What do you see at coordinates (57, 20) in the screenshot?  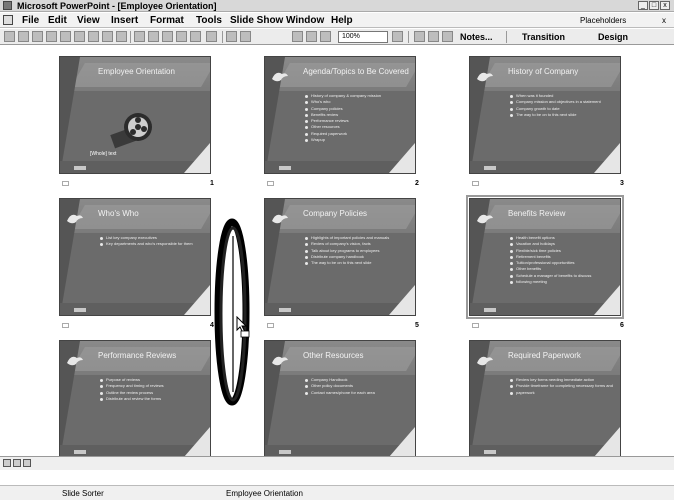 I see `menu-edit: Edit` at bounding box center [57, 20].